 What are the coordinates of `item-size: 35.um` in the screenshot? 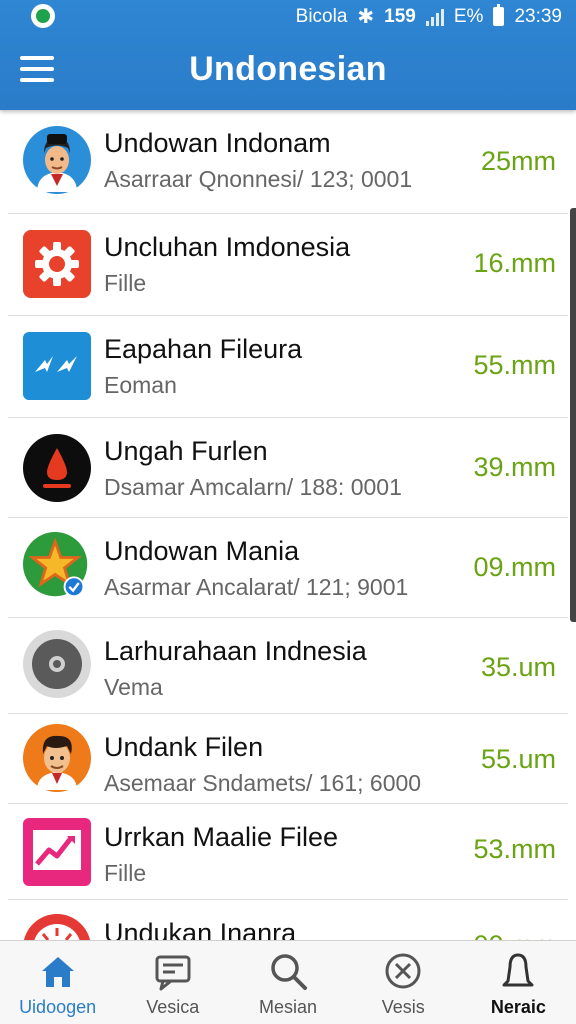 It's located at (518, 667).